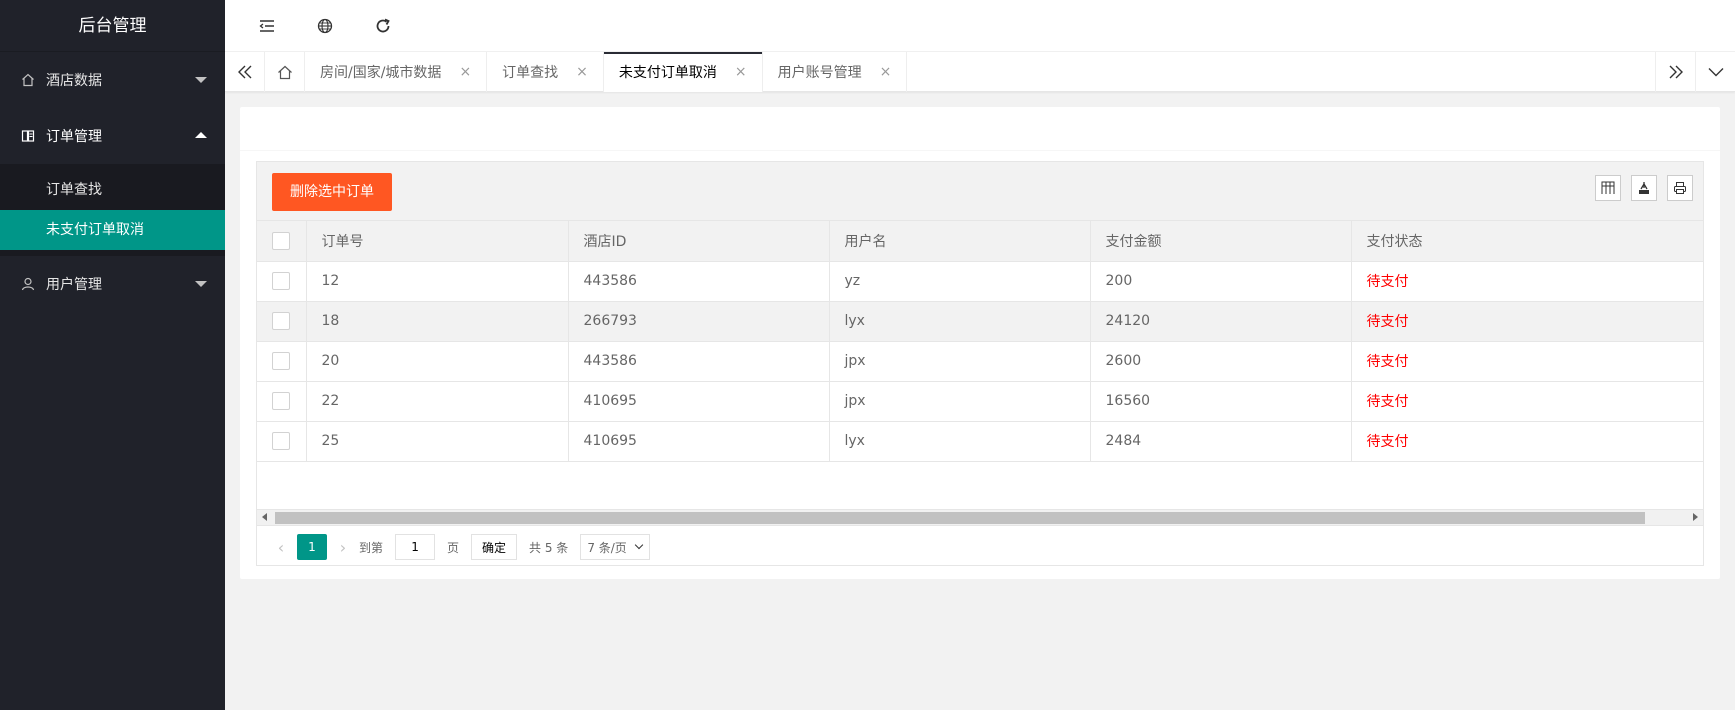  Describe the element at coordinates (74, 137) in the screenshot. I see `sidebar-item-label: 订单管理` at that location.